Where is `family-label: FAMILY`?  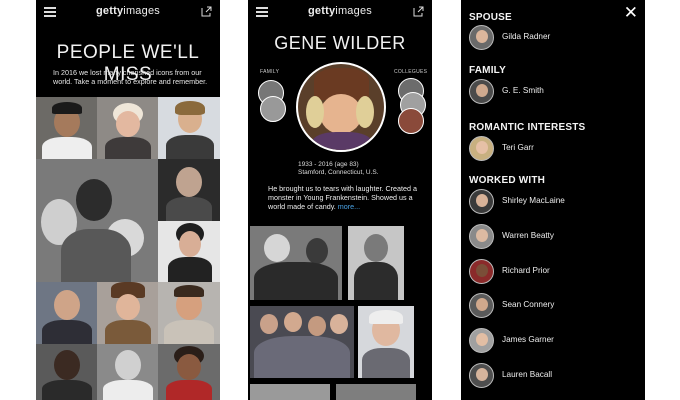 family-label: FAMILY is located at coordinates (270, 72).